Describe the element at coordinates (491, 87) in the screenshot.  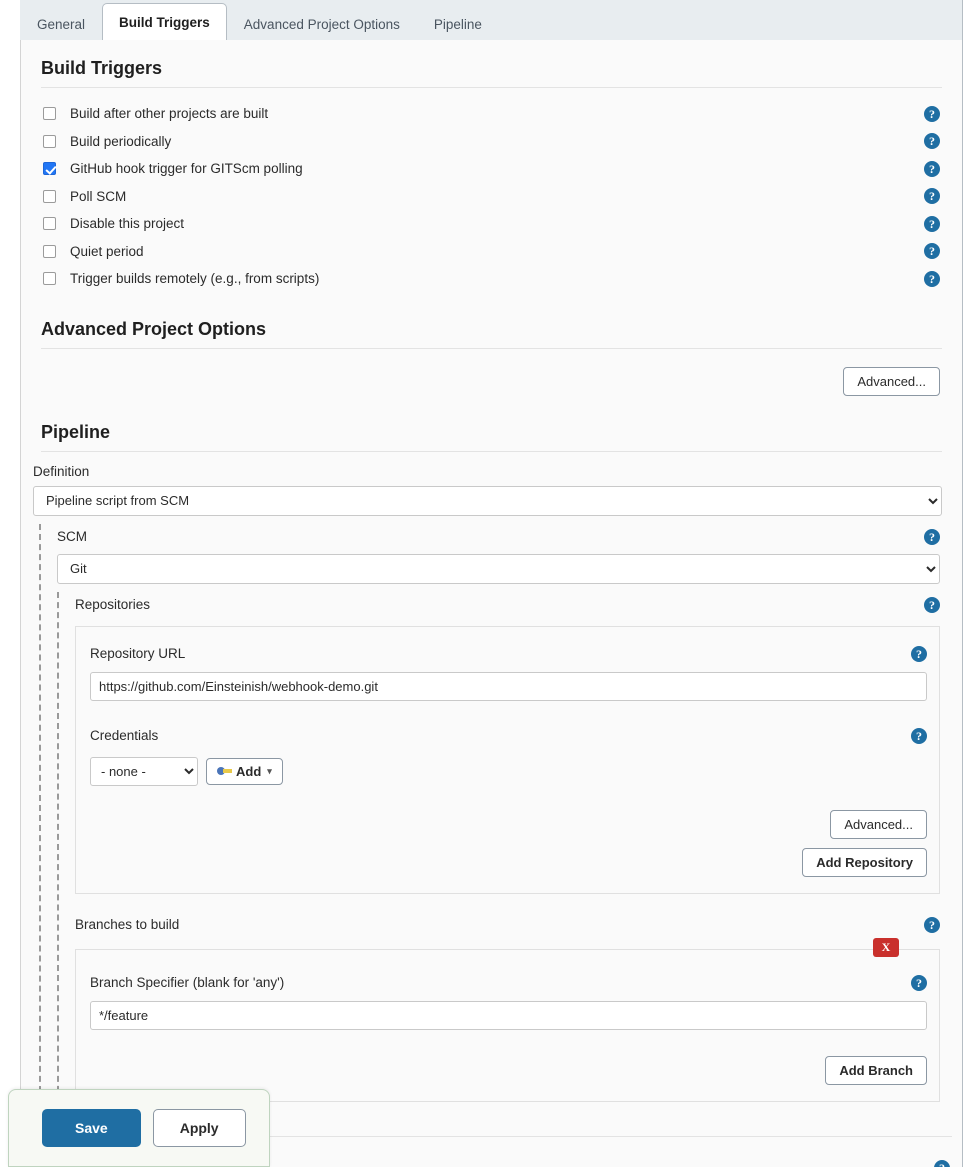
I see `build-triggers-divider` at that location.